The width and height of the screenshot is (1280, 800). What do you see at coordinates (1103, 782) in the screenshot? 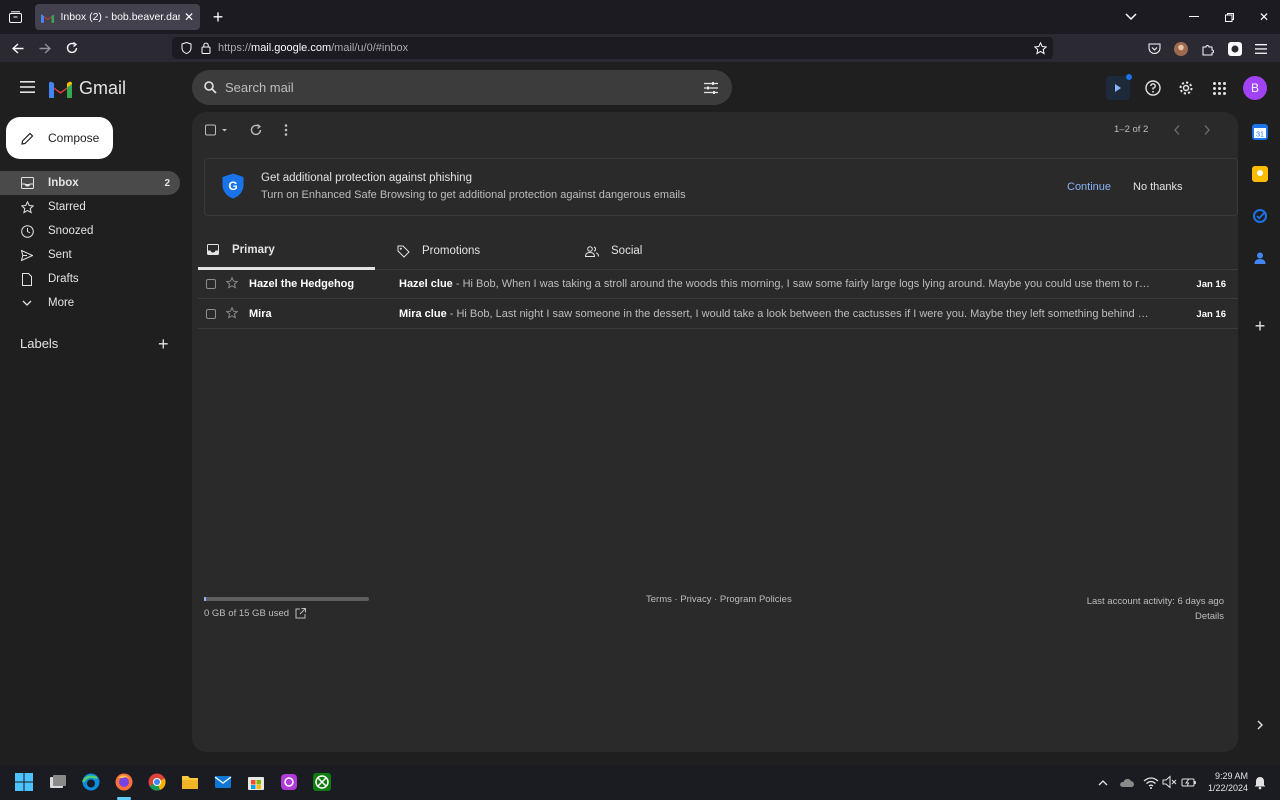
I see `show-hidden-icons-chevron-icon` at bounding box center [1103, 782].